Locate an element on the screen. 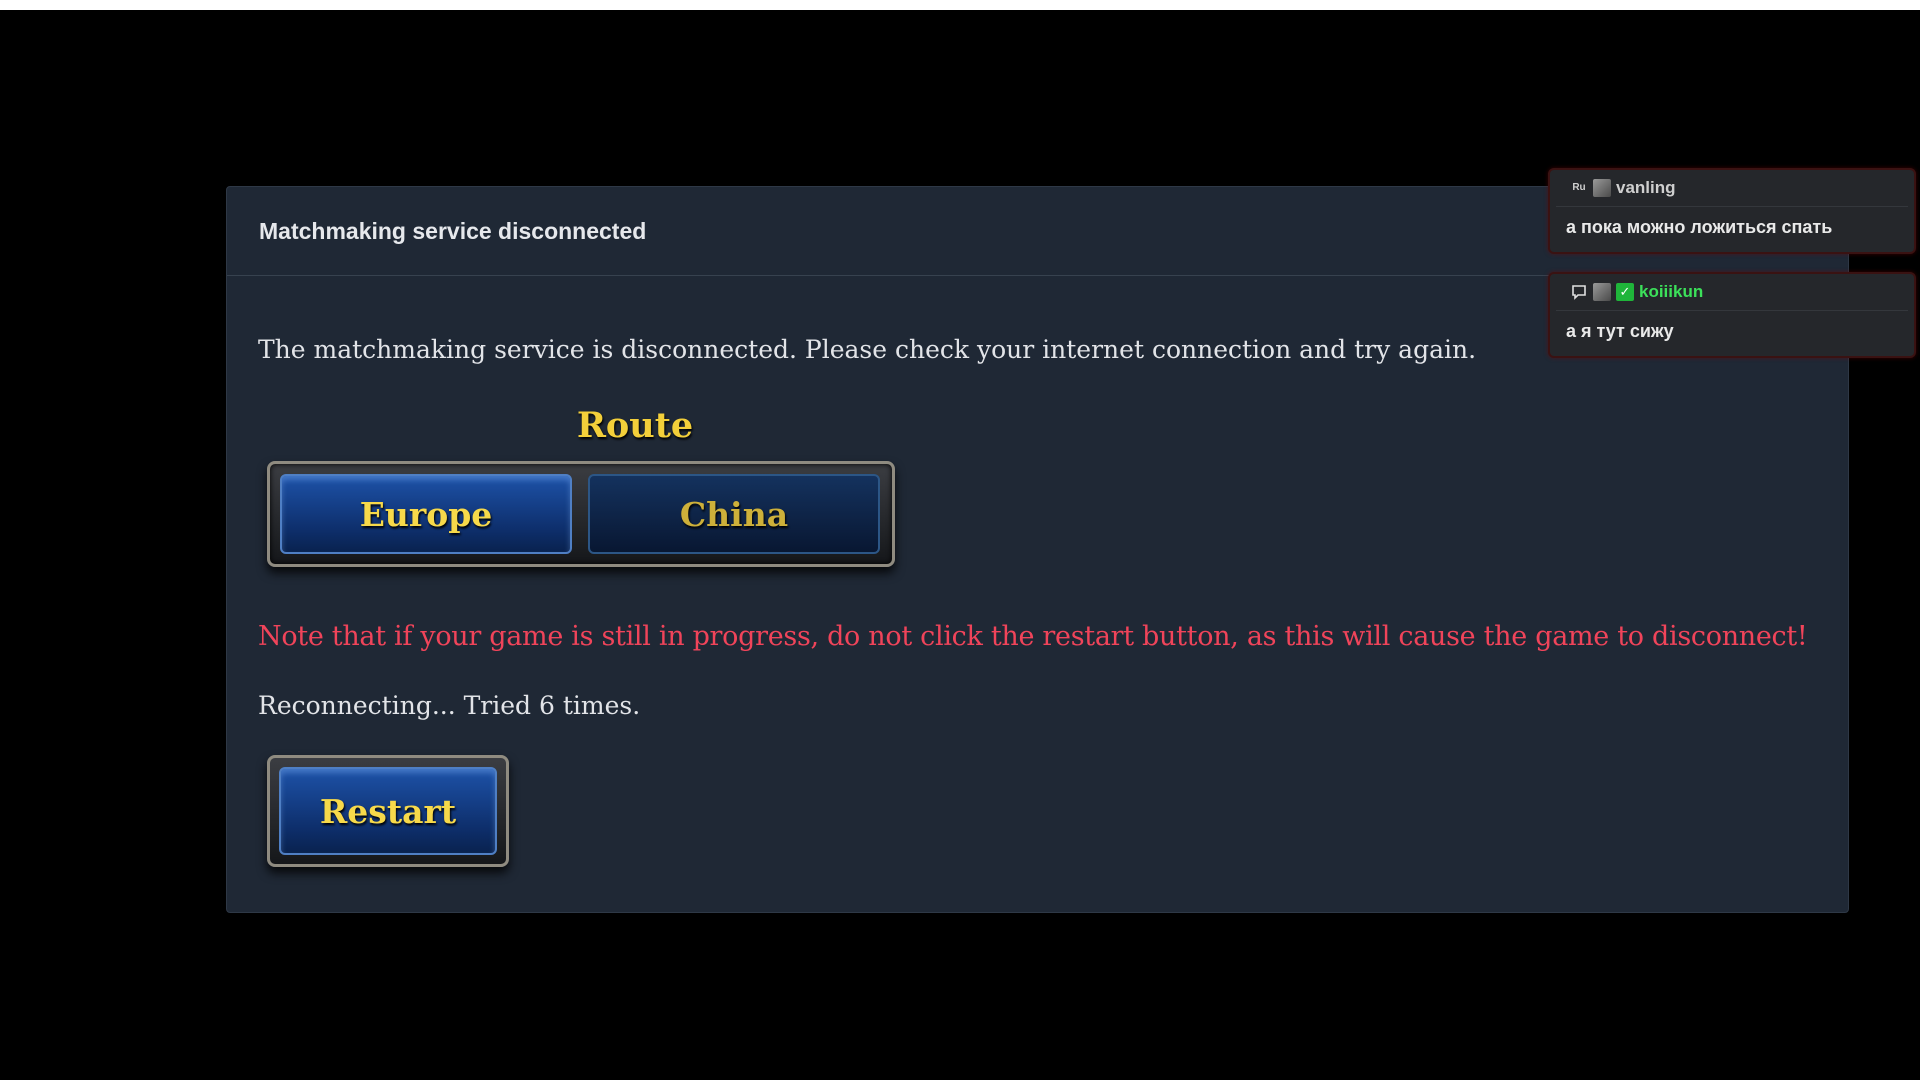 The height and width of the screenshot is (1080, 1920). route-title: Route is located at coordinates (635, 425).